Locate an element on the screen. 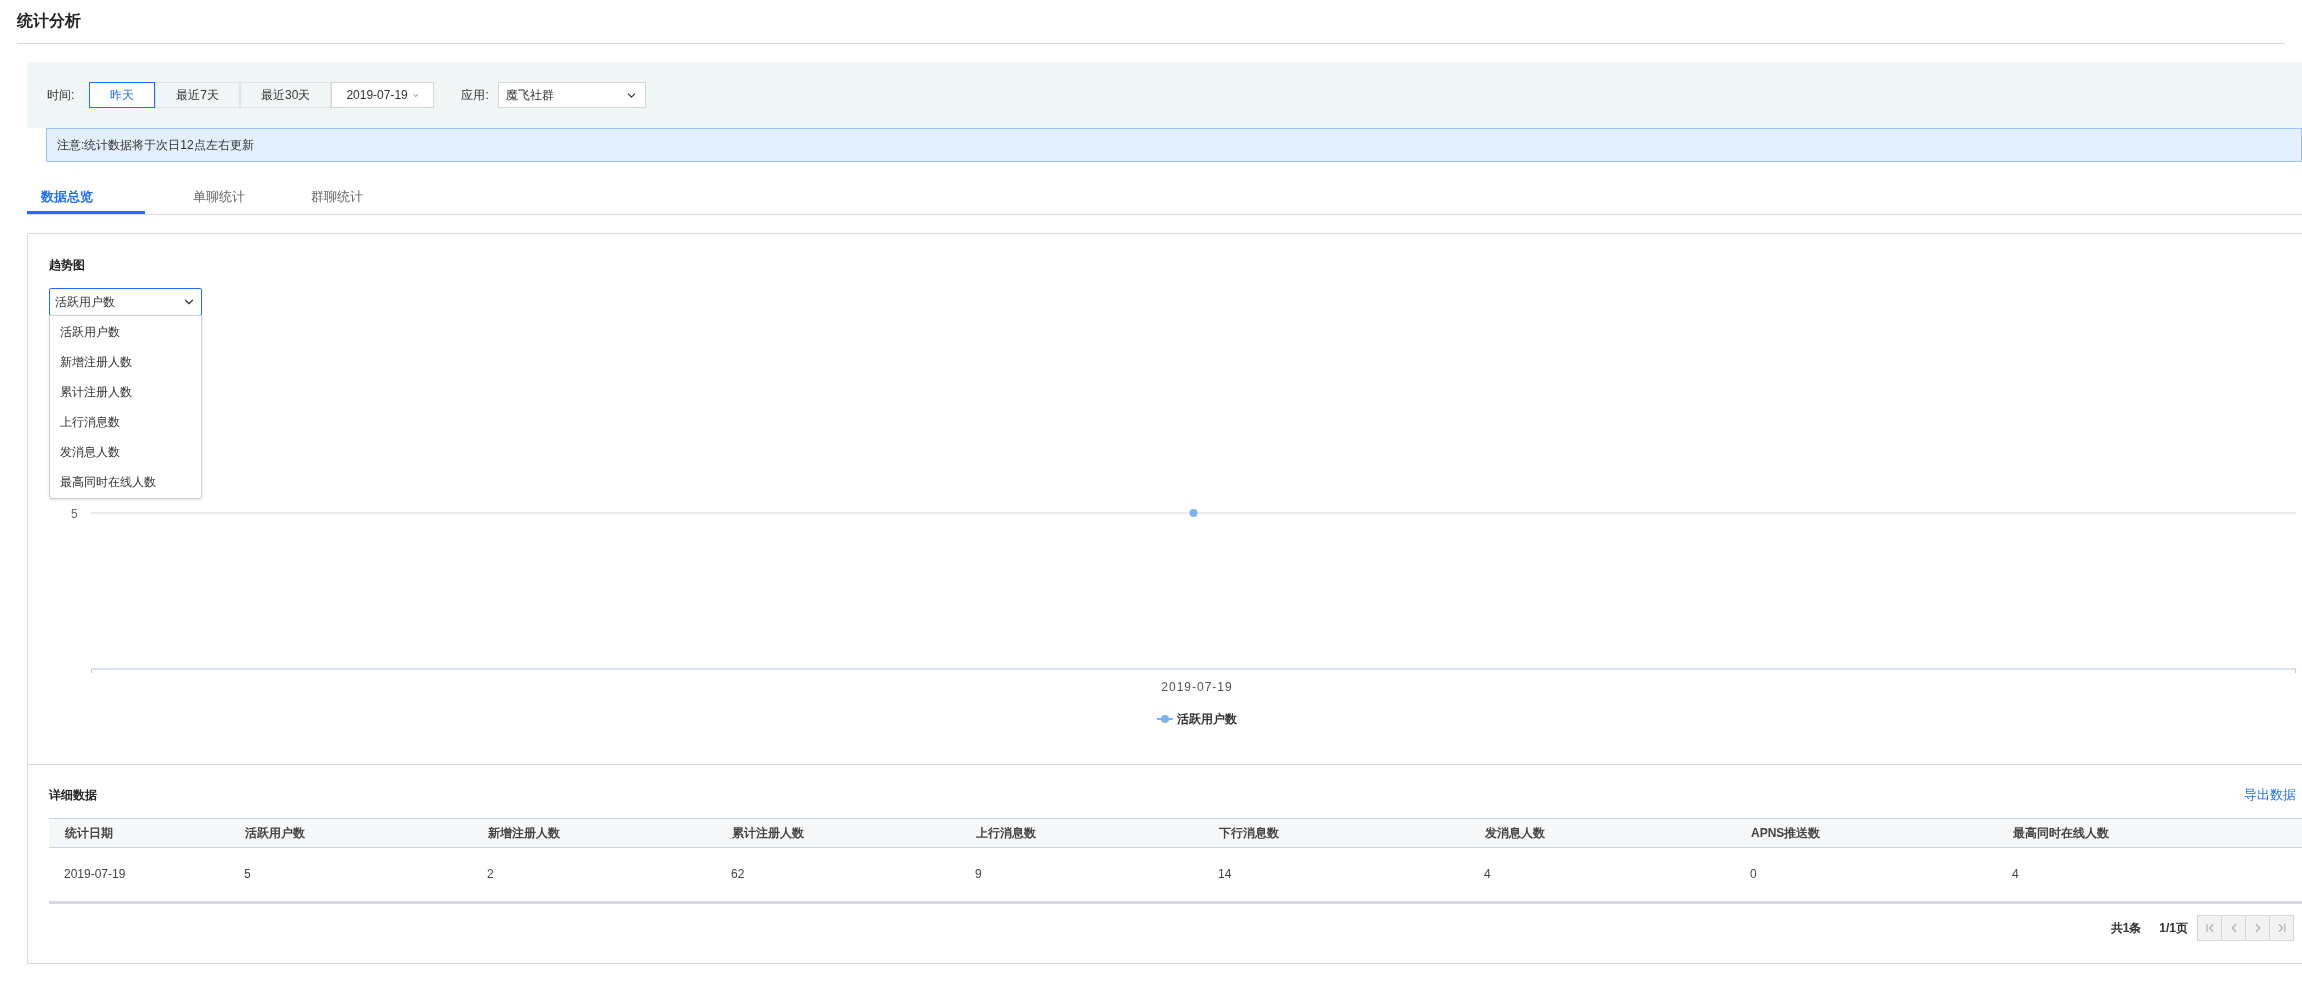  tab: 单聊统计 is located at coordinates (238, 198).